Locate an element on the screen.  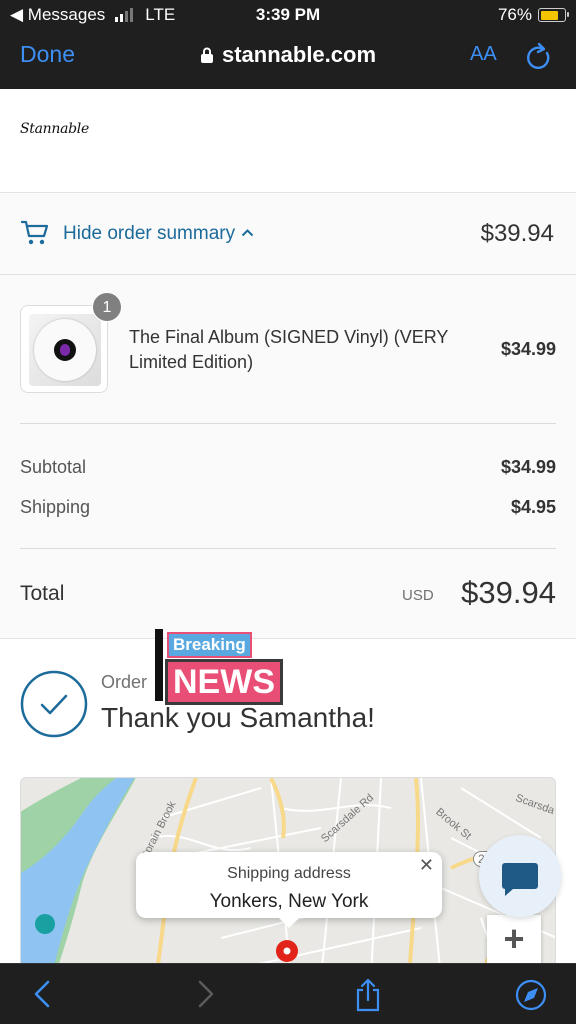
chat-button is located at coordinates (520, 876).